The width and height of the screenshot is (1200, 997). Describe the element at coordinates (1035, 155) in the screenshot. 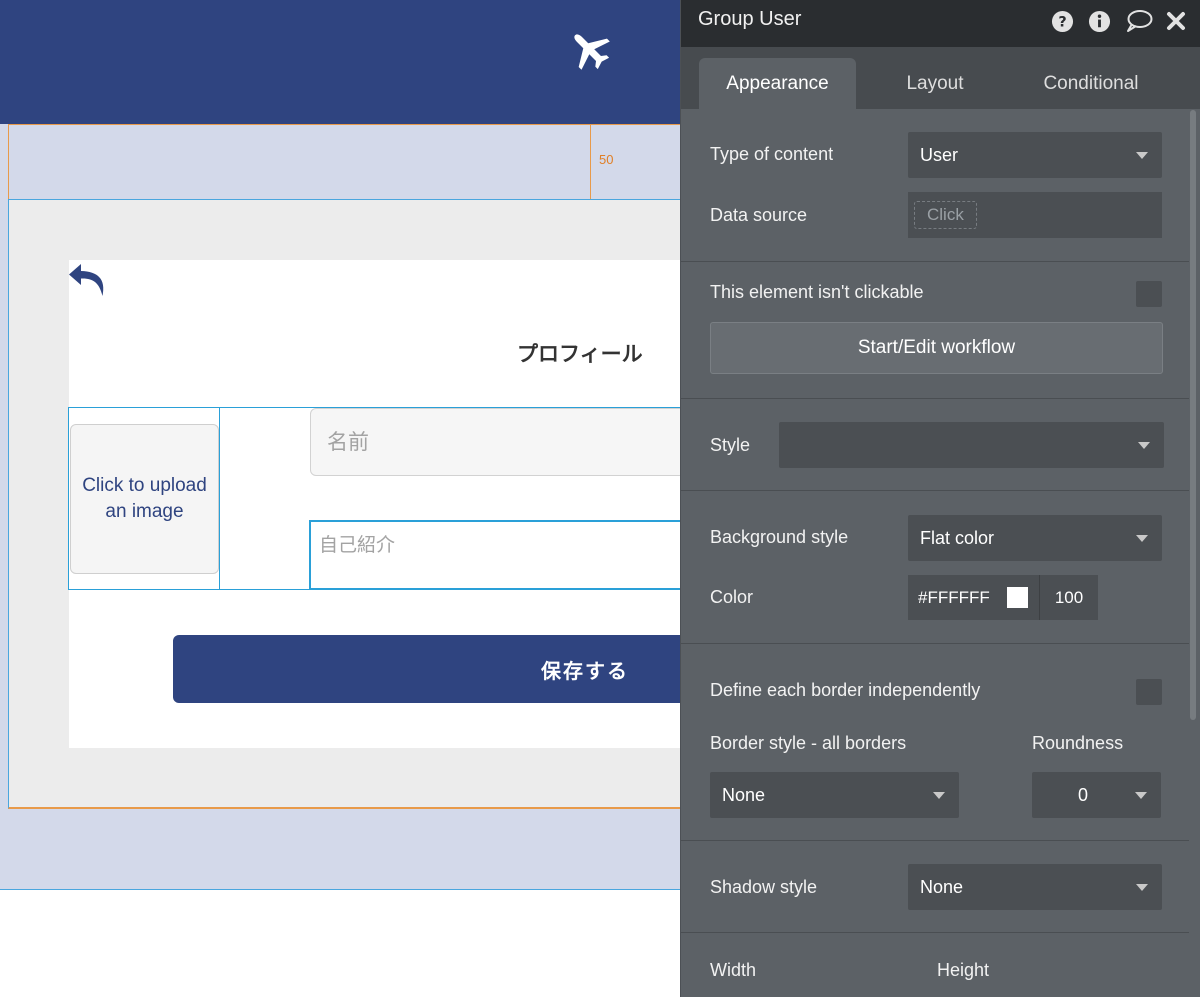

I see `type-of-content-dropdown: User` at that location.